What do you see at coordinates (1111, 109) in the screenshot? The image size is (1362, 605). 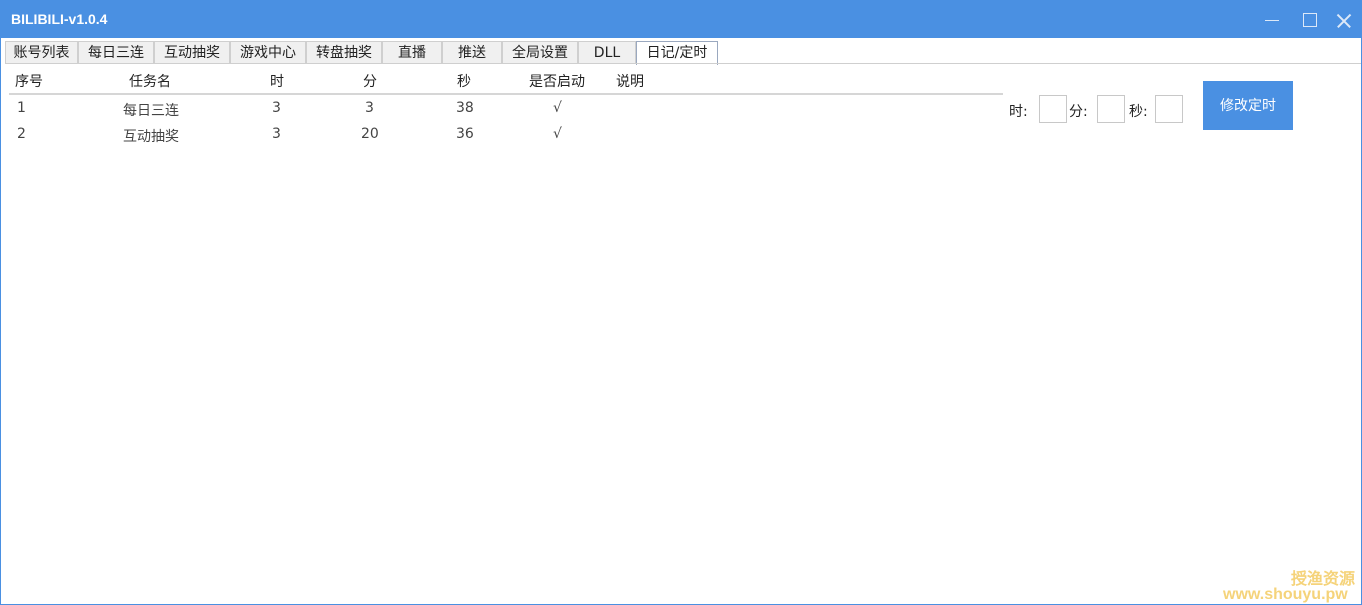 I see `minute-input` at bounding box center [1111, 109].